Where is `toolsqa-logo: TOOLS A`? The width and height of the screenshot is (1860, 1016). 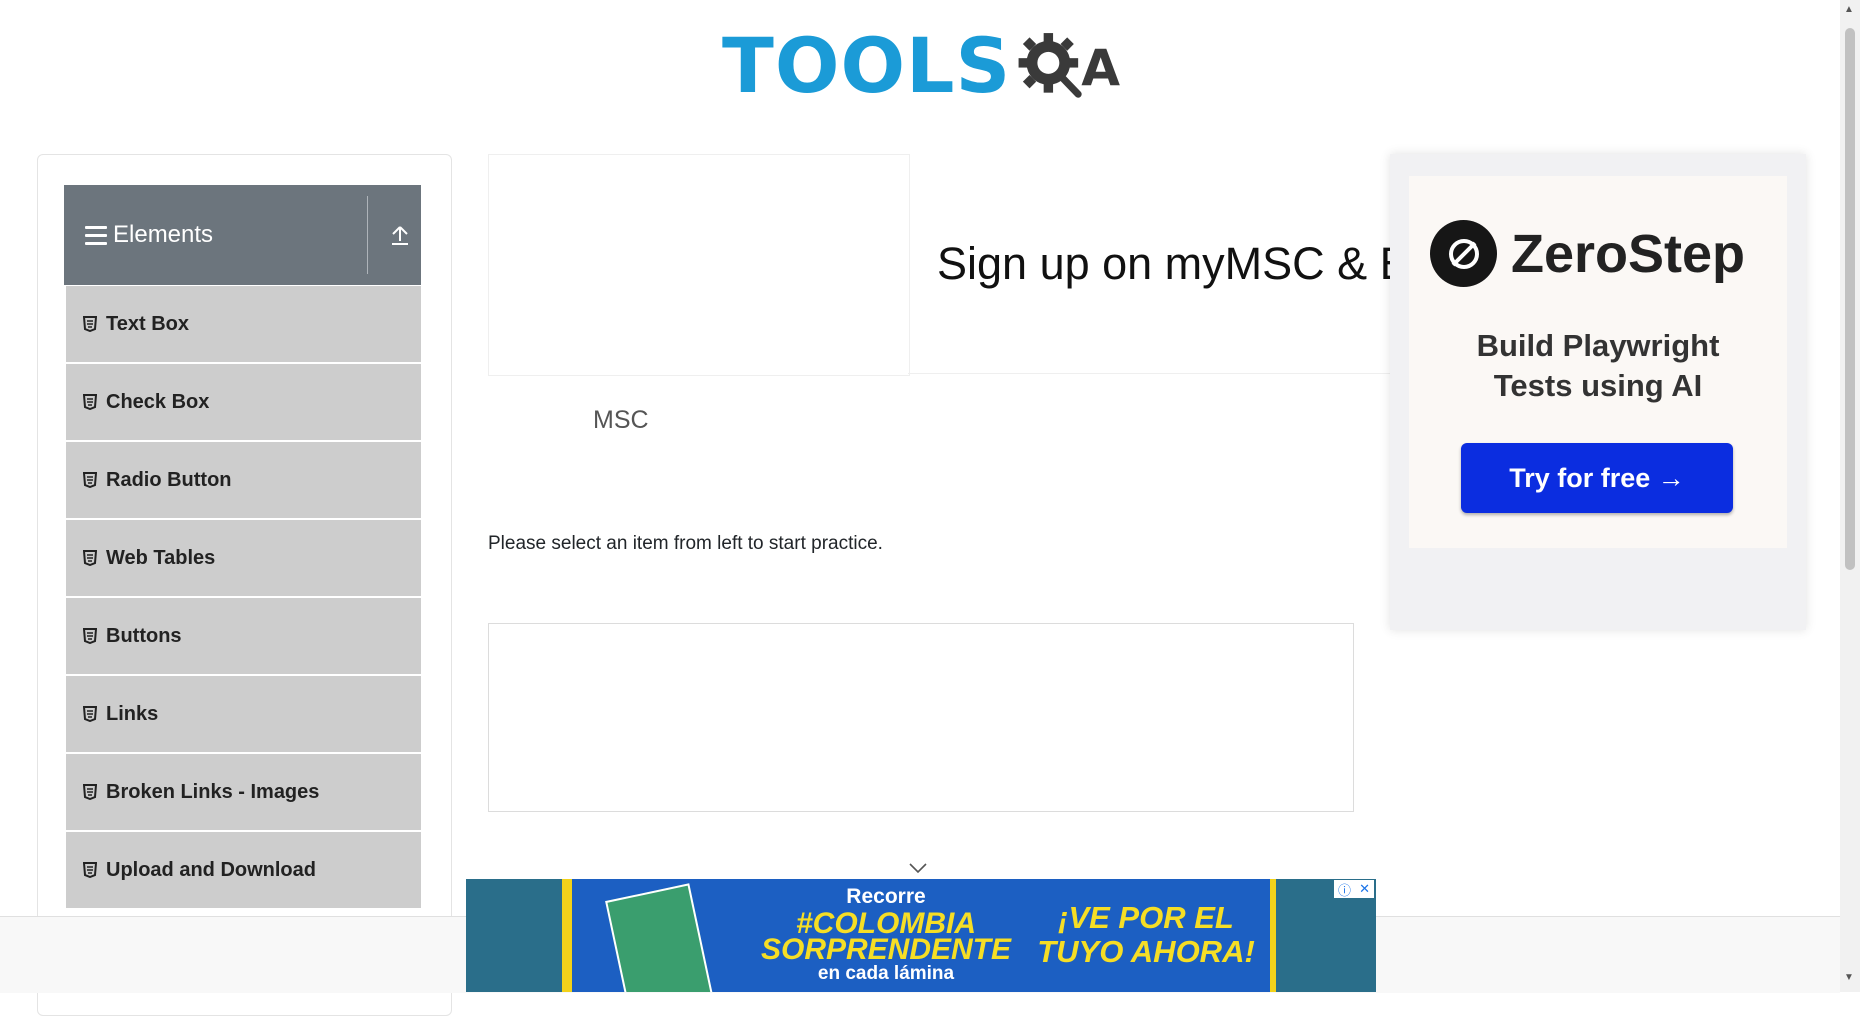 toolsqa-logo: TOOLS A is located at coordinates (924, 66).